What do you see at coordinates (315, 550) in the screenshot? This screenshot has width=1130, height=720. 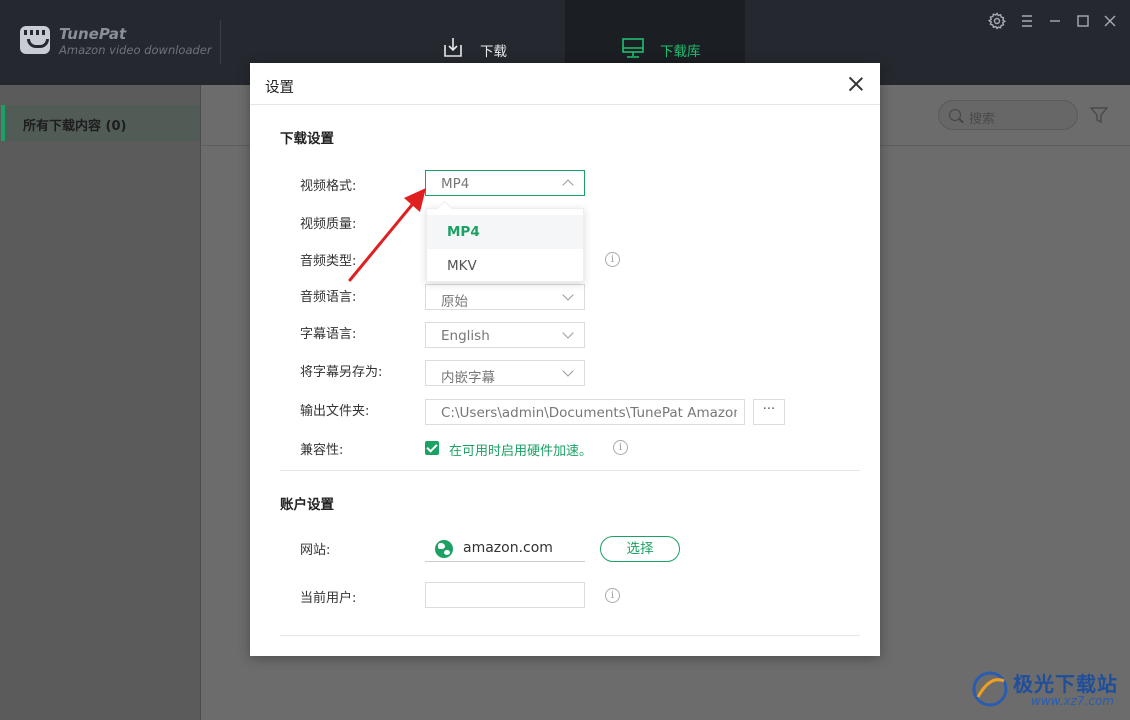 I see `website-label: 网站:` at bounding box center [315, 550].